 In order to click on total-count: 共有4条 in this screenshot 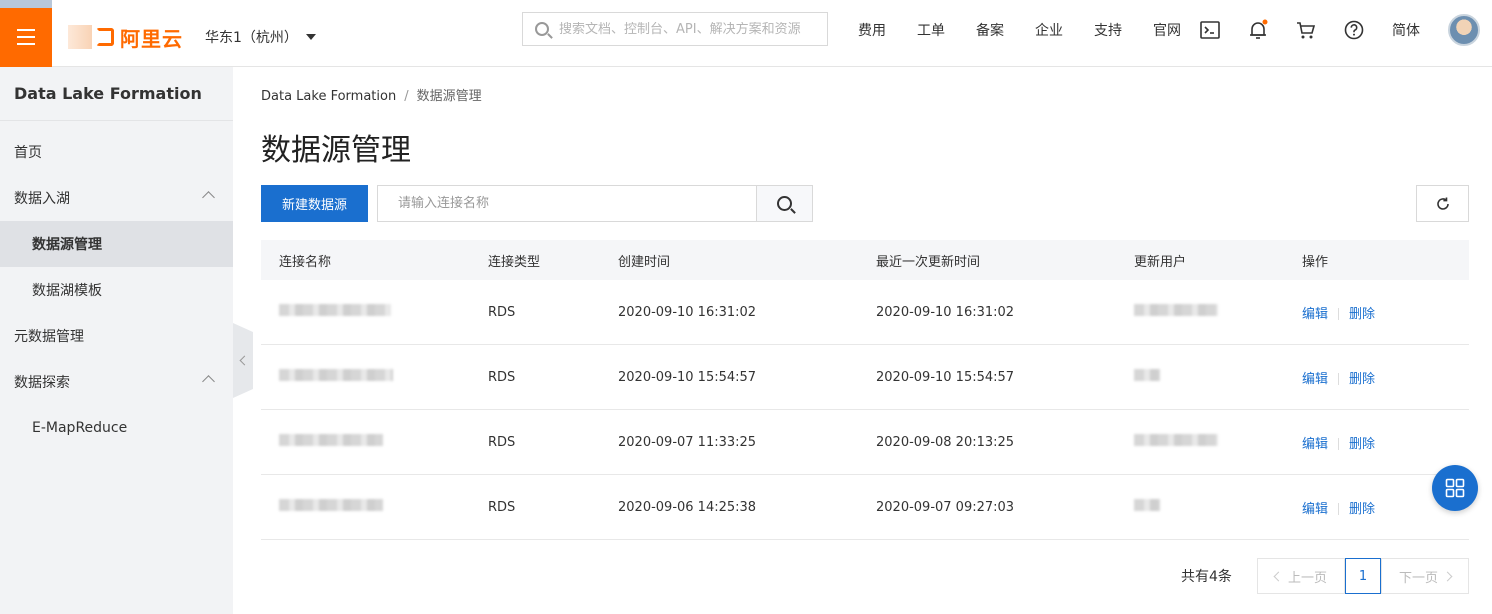, I will do `click(1206, 577)`.